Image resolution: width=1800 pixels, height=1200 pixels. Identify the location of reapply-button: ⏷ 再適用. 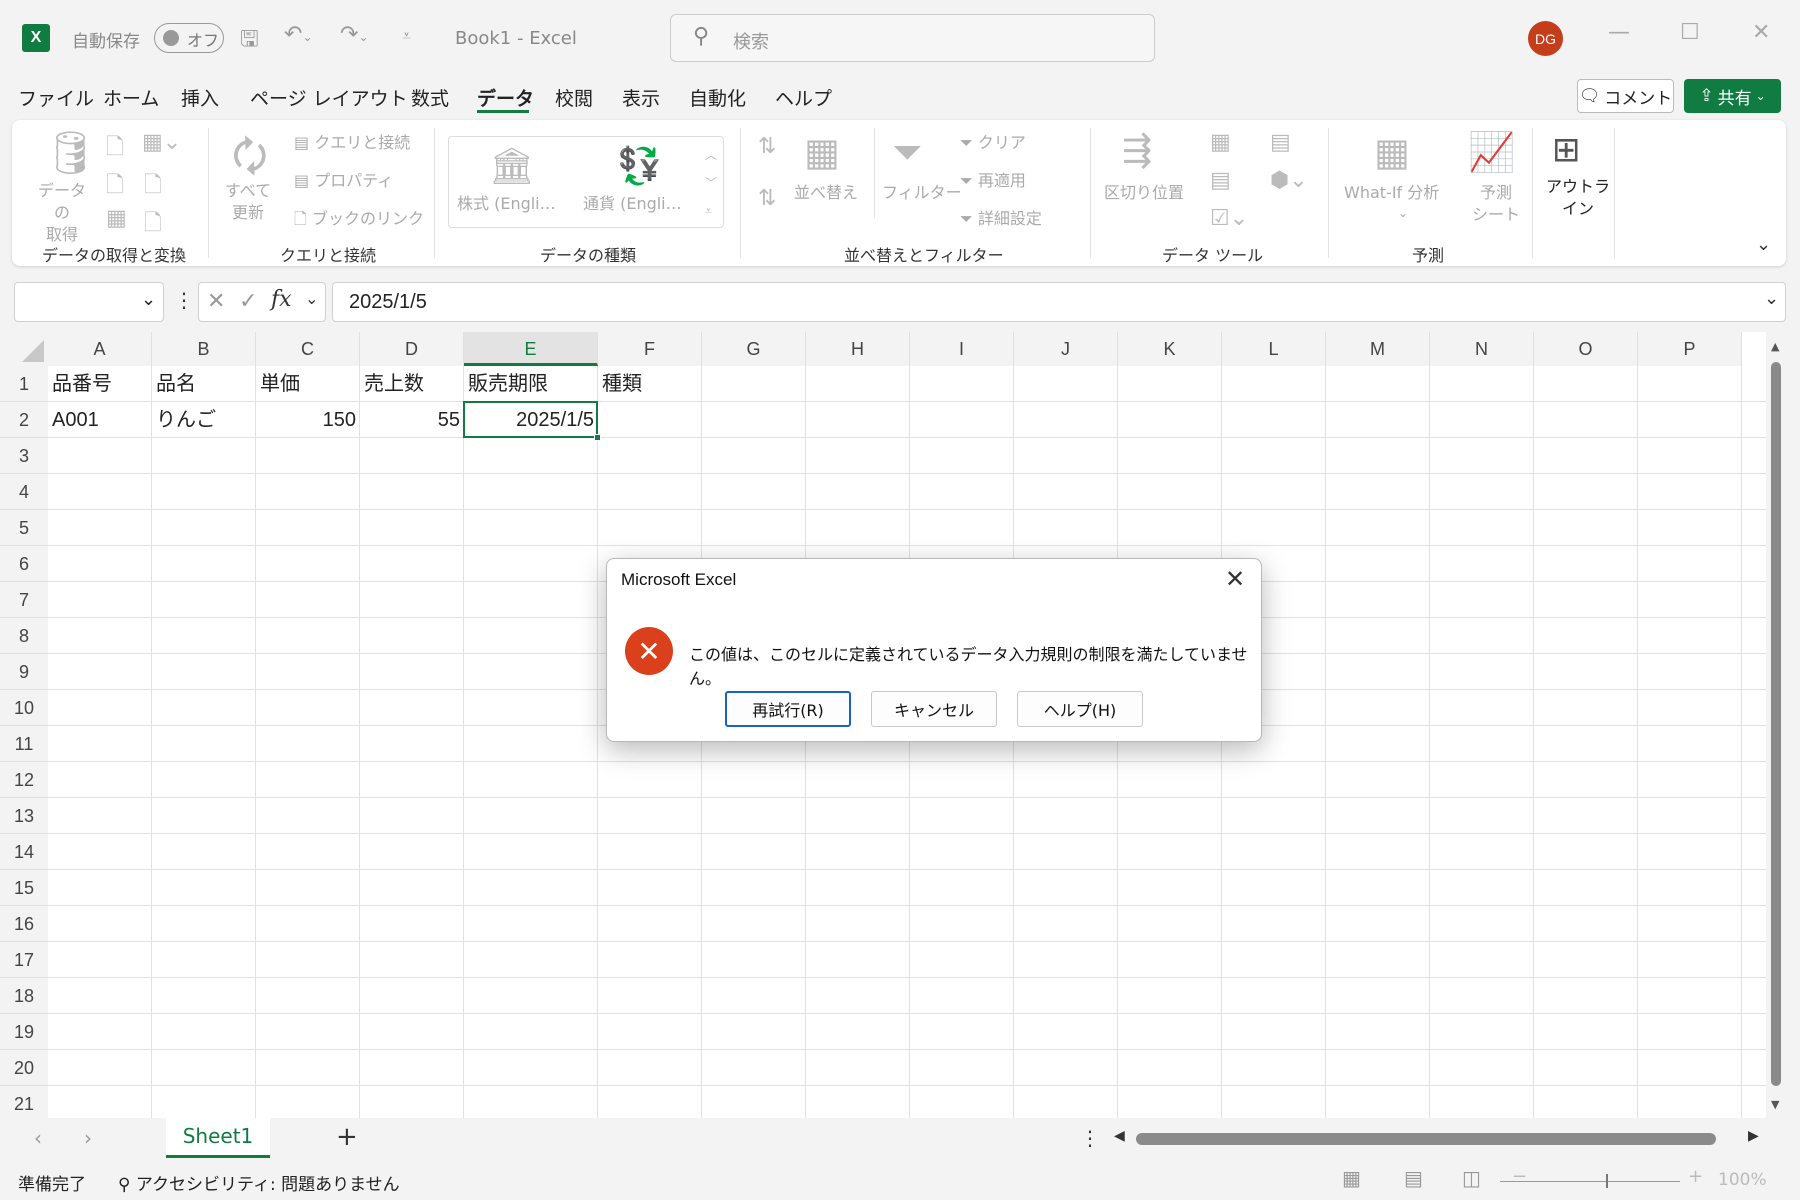
(993, 181).